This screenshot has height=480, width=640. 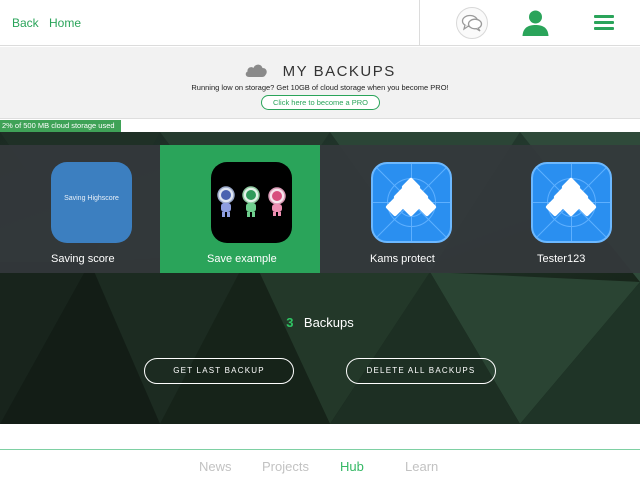 I want to click on backup-count-label: Backups, so click(x=328, y=322).